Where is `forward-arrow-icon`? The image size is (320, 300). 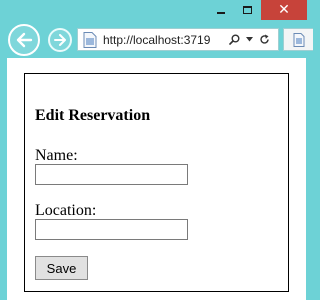 forward-arrow-icon is located at coordinates (59, 40).